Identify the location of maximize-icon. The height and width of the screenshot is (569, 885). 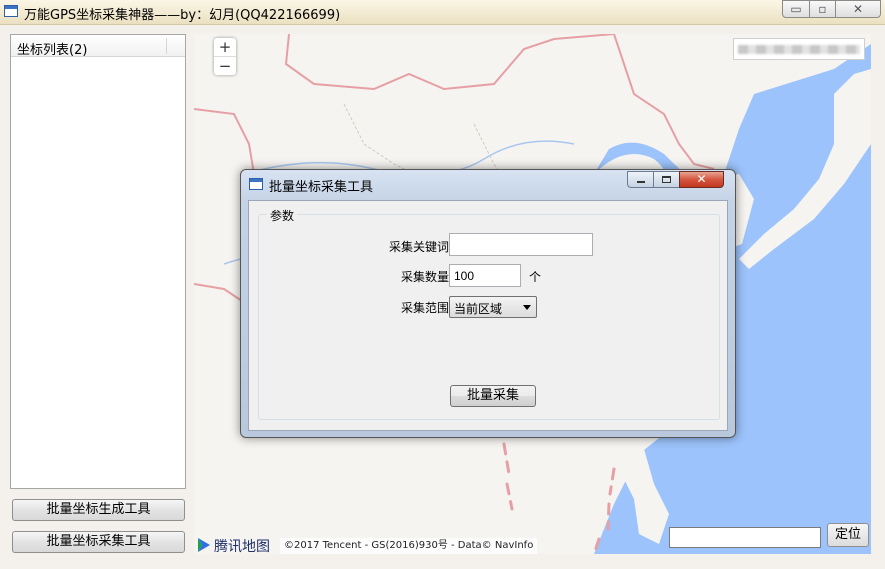
(666, 179).